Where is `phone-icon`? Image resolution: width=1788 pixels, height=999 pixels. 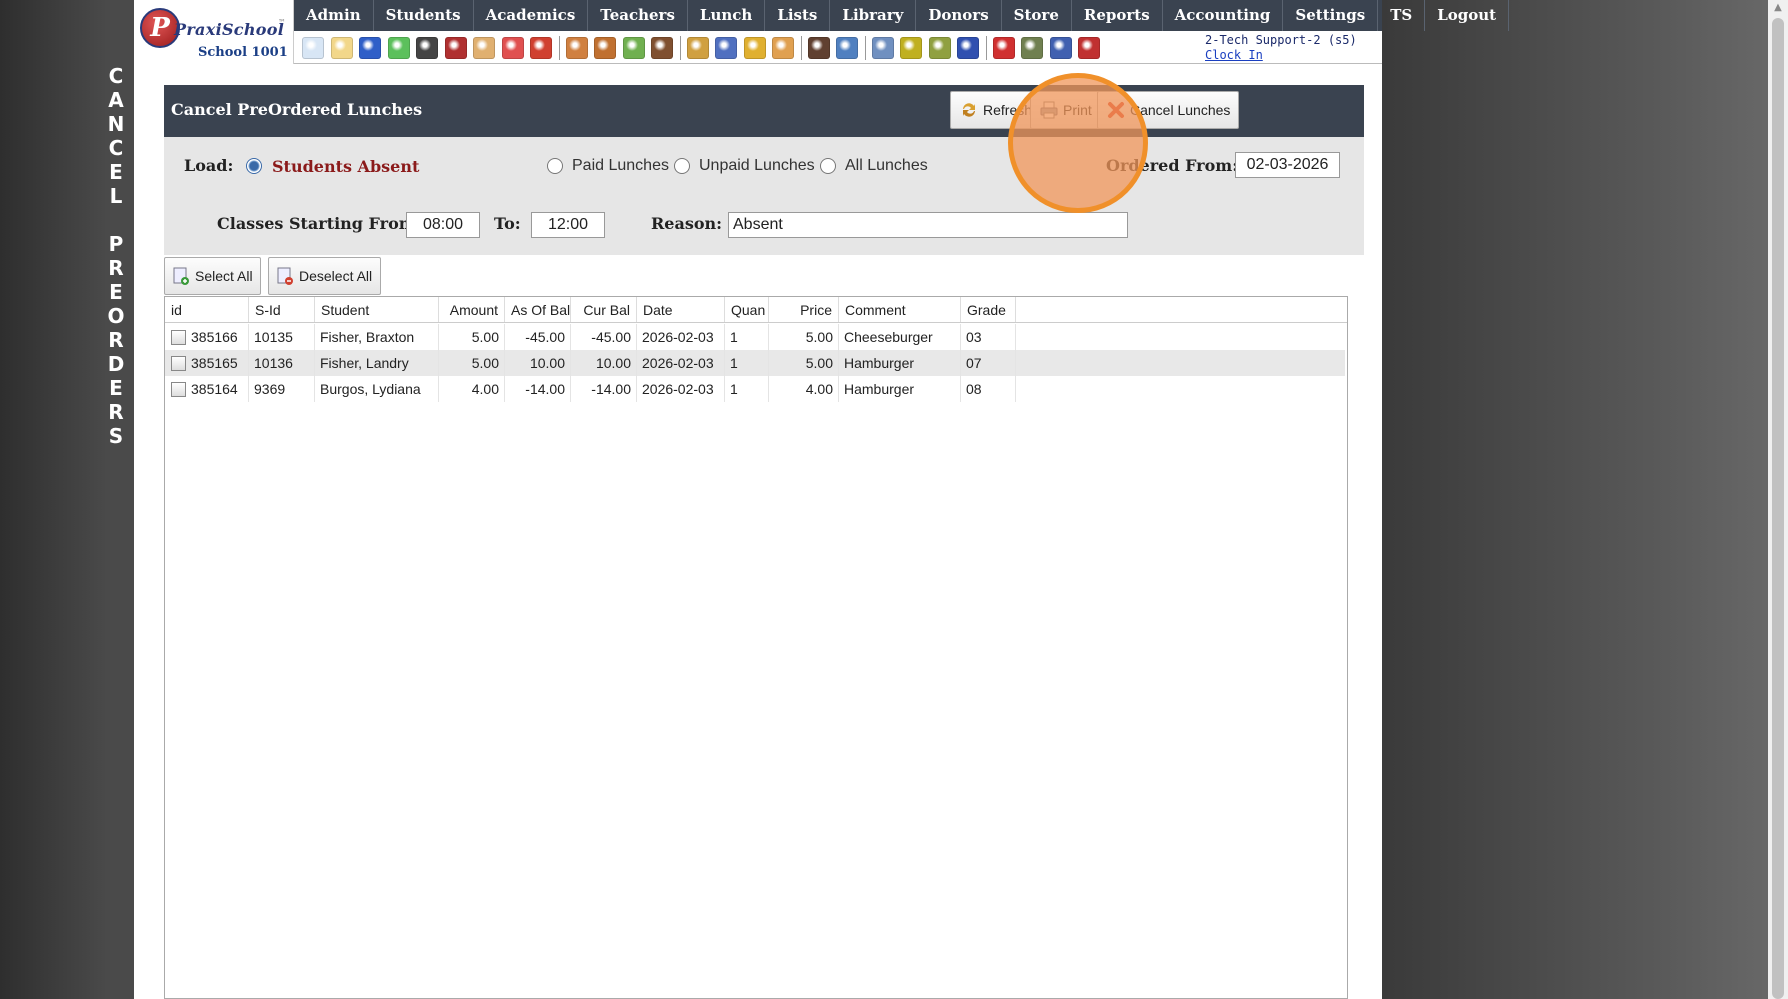
phone-icon is located at coordinates (427, 47).